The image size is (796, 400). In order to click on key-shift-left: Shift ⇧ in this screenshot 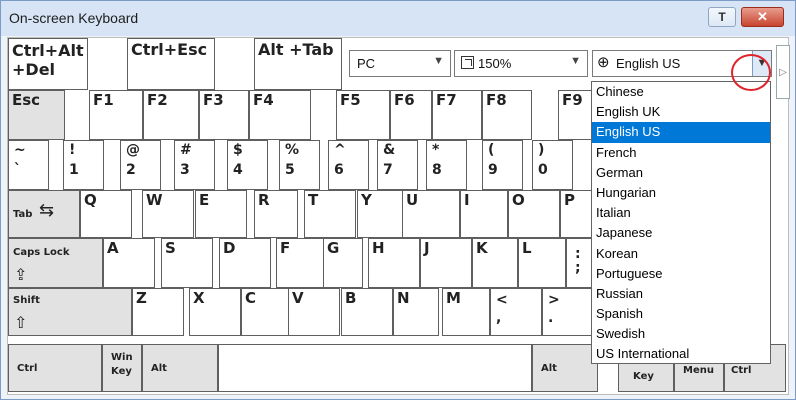, I will do `click(70, 312)`.